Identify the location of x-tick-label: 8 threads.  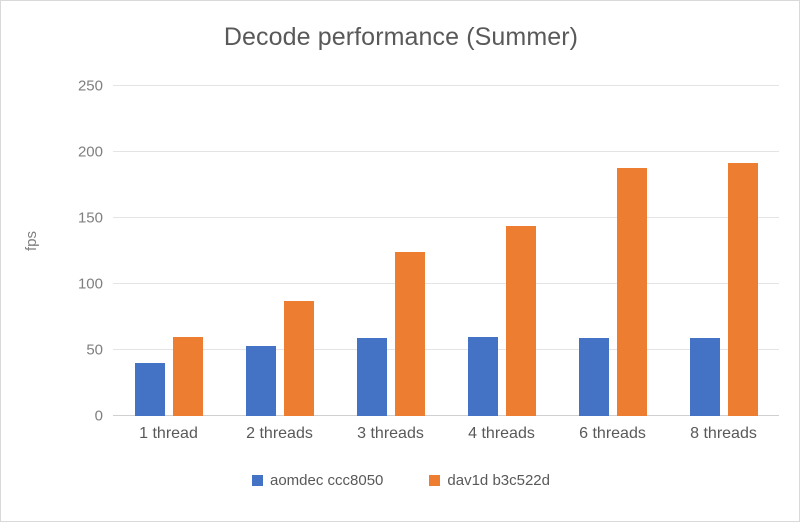
(723, 433).